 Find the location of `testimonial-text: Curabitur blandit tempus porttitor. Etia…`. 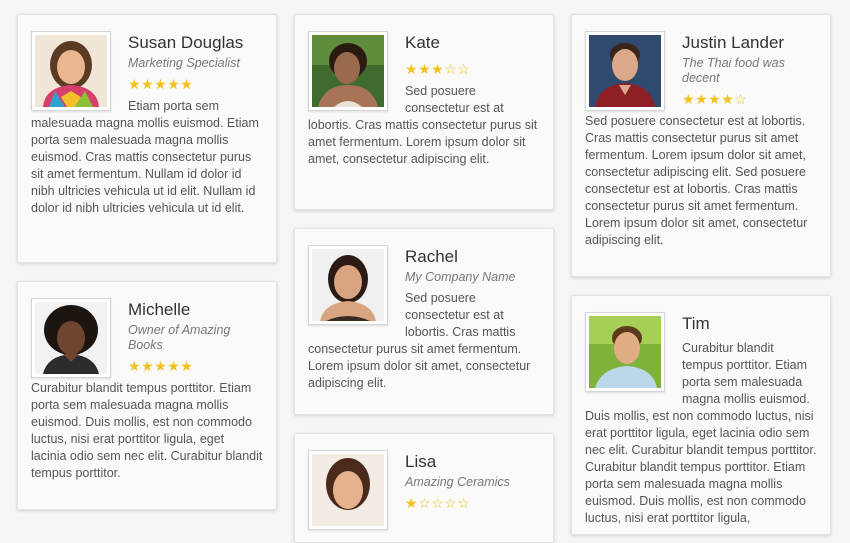

testimonial-text: Curabitur blandit tempus porttitor. Etia… is located at coordinates (147, 430).